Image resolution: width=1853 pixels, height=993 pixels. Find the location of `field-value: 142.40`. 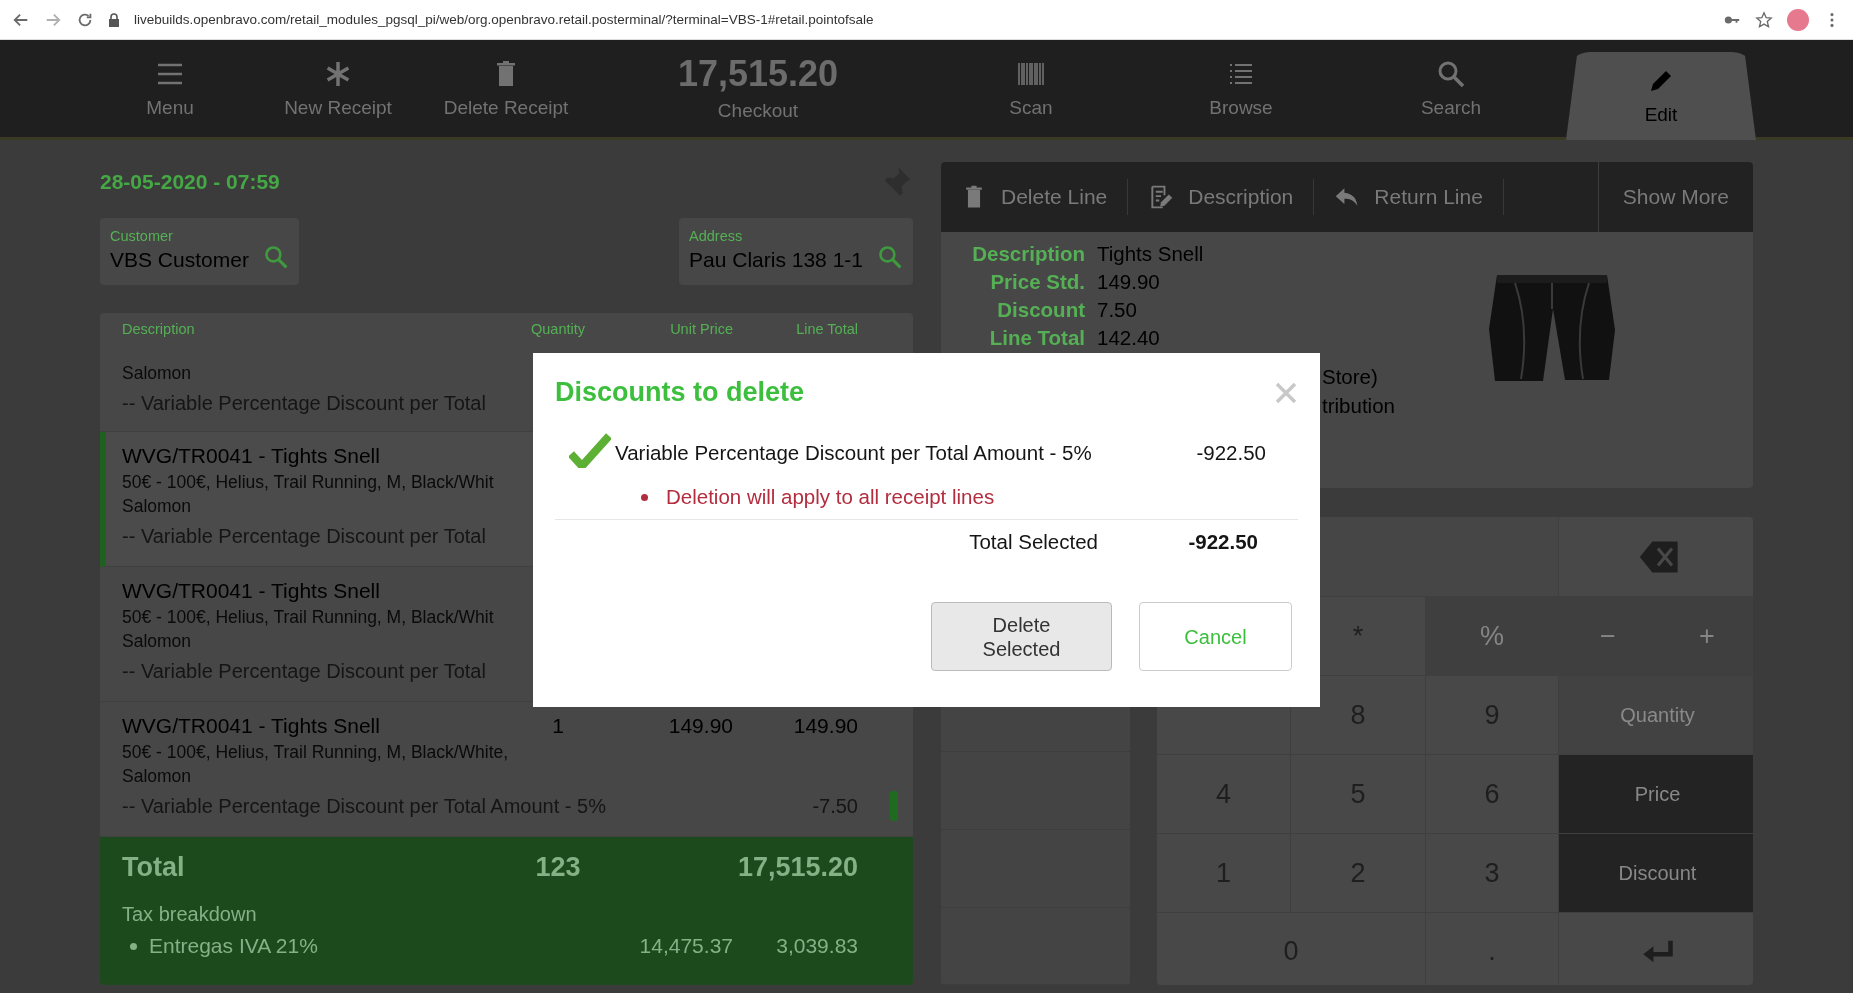

field-value: 142.40 is located at coordinates (1129, 338).